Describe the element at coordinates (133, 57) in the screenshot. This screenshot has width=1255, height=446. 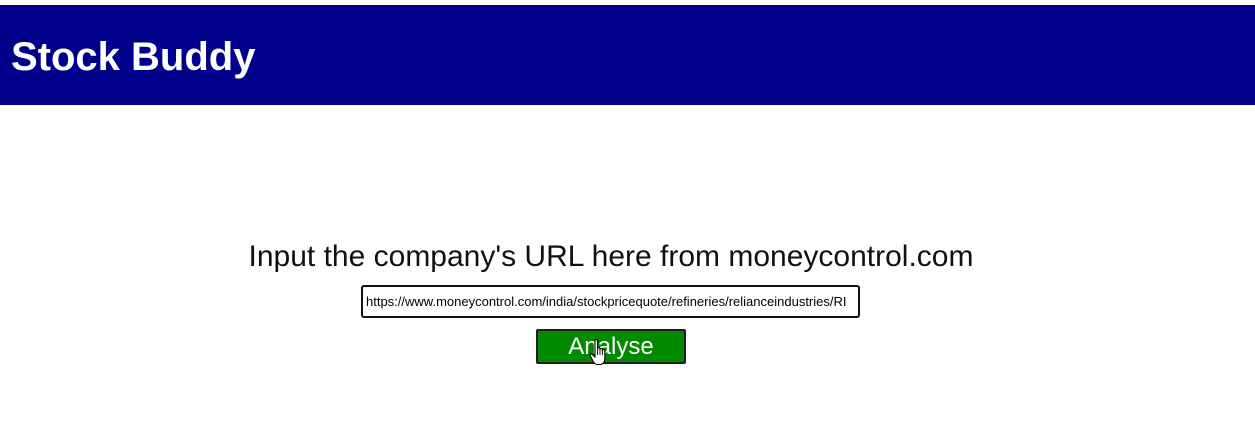
I see `app-title: Stock Buddy` at that location.